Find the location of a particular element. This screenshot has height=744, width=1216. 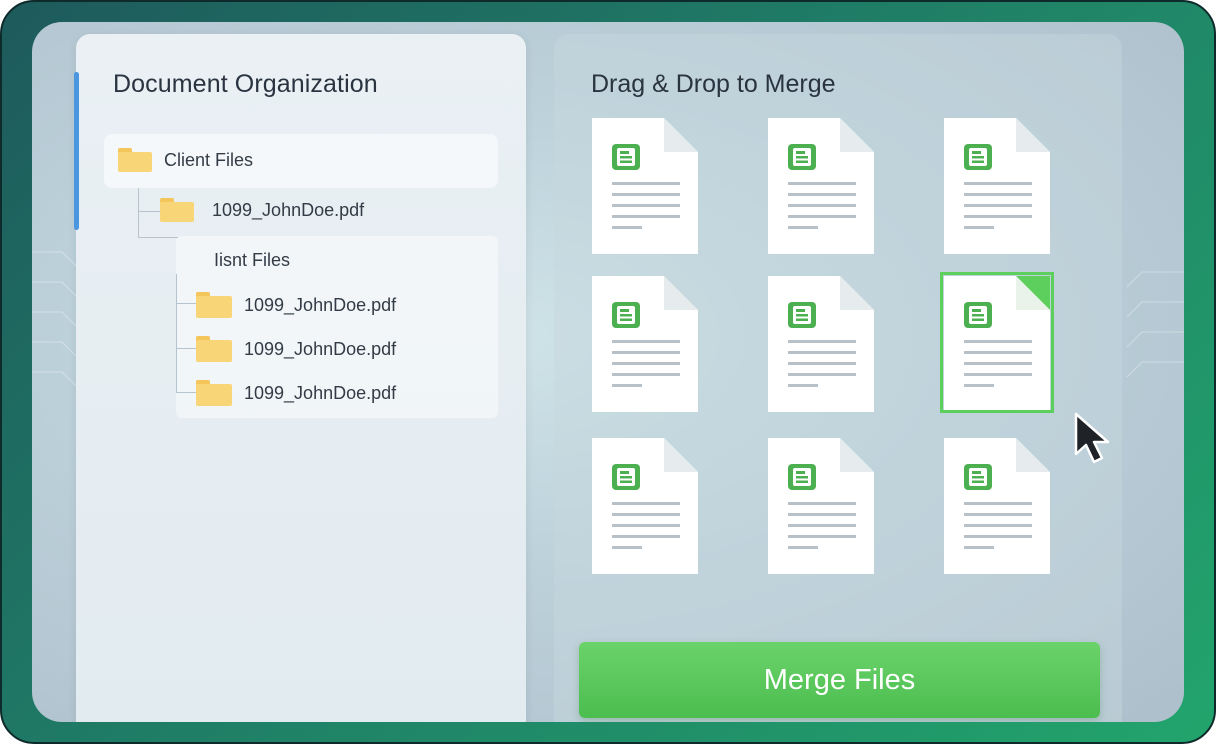

tree-item-sub-group: Iisnt Files is located at coordinates (252, 260).